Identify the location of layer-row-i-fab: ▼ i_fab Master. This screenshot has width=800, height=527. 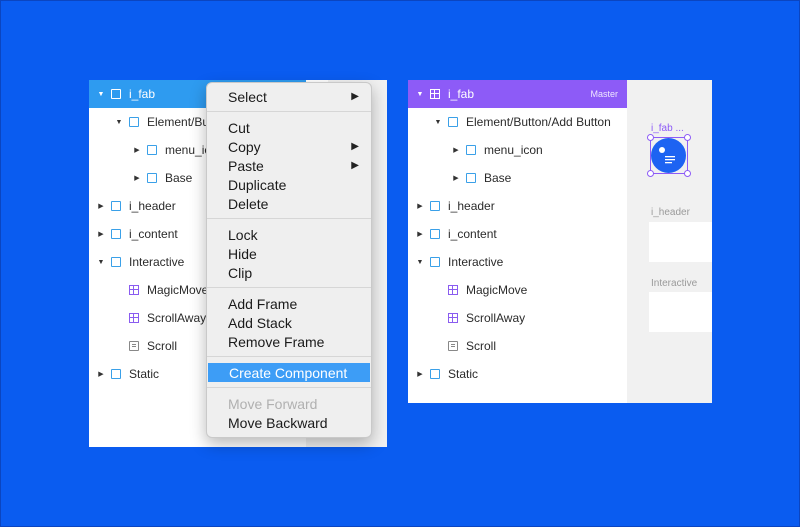
(517, 94).